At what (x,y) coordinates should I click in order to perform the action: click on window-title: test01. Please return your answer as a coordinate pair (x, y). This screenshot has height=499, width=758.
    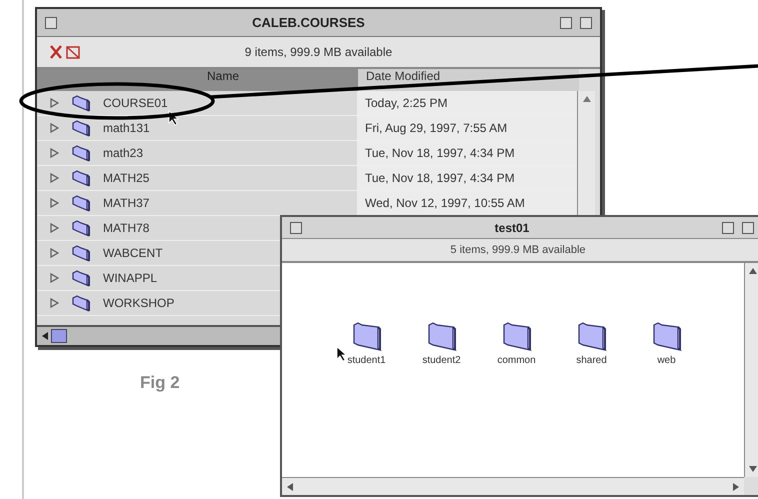
    Looking at the image, I should click on (512, 228).